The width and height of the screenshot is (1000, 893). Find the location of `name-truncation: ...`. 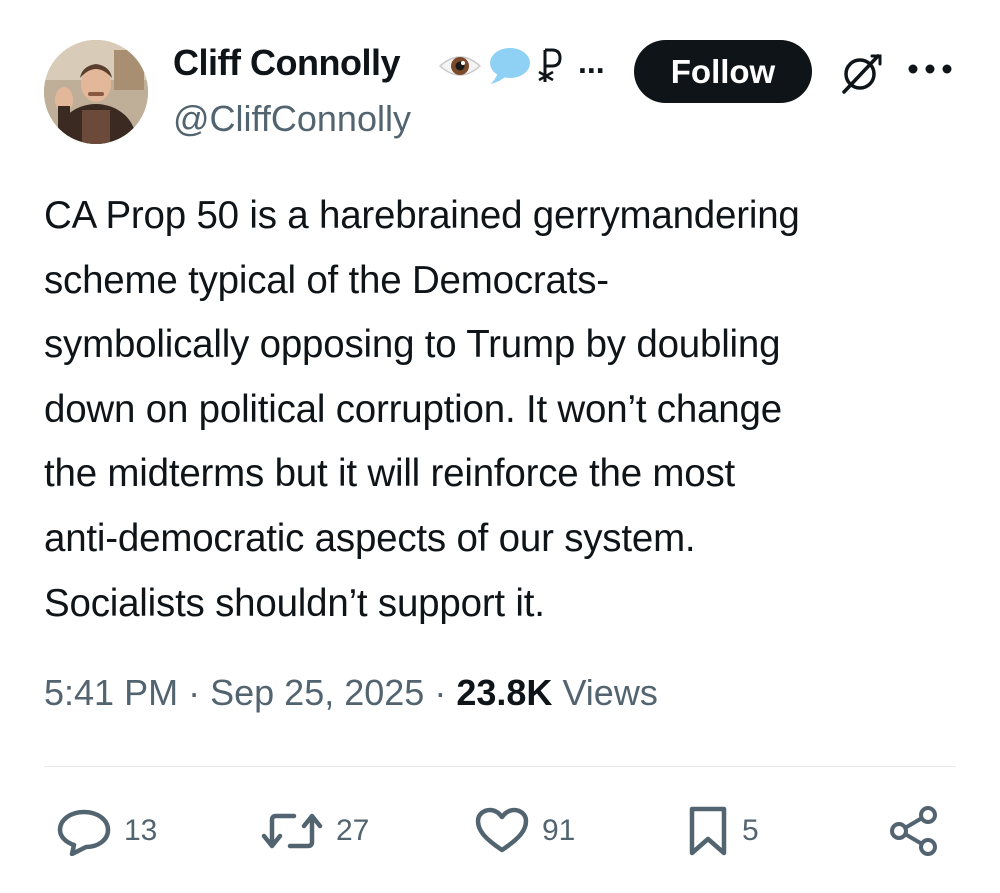

name-truncation: ... is located at coordinates (591, 62).